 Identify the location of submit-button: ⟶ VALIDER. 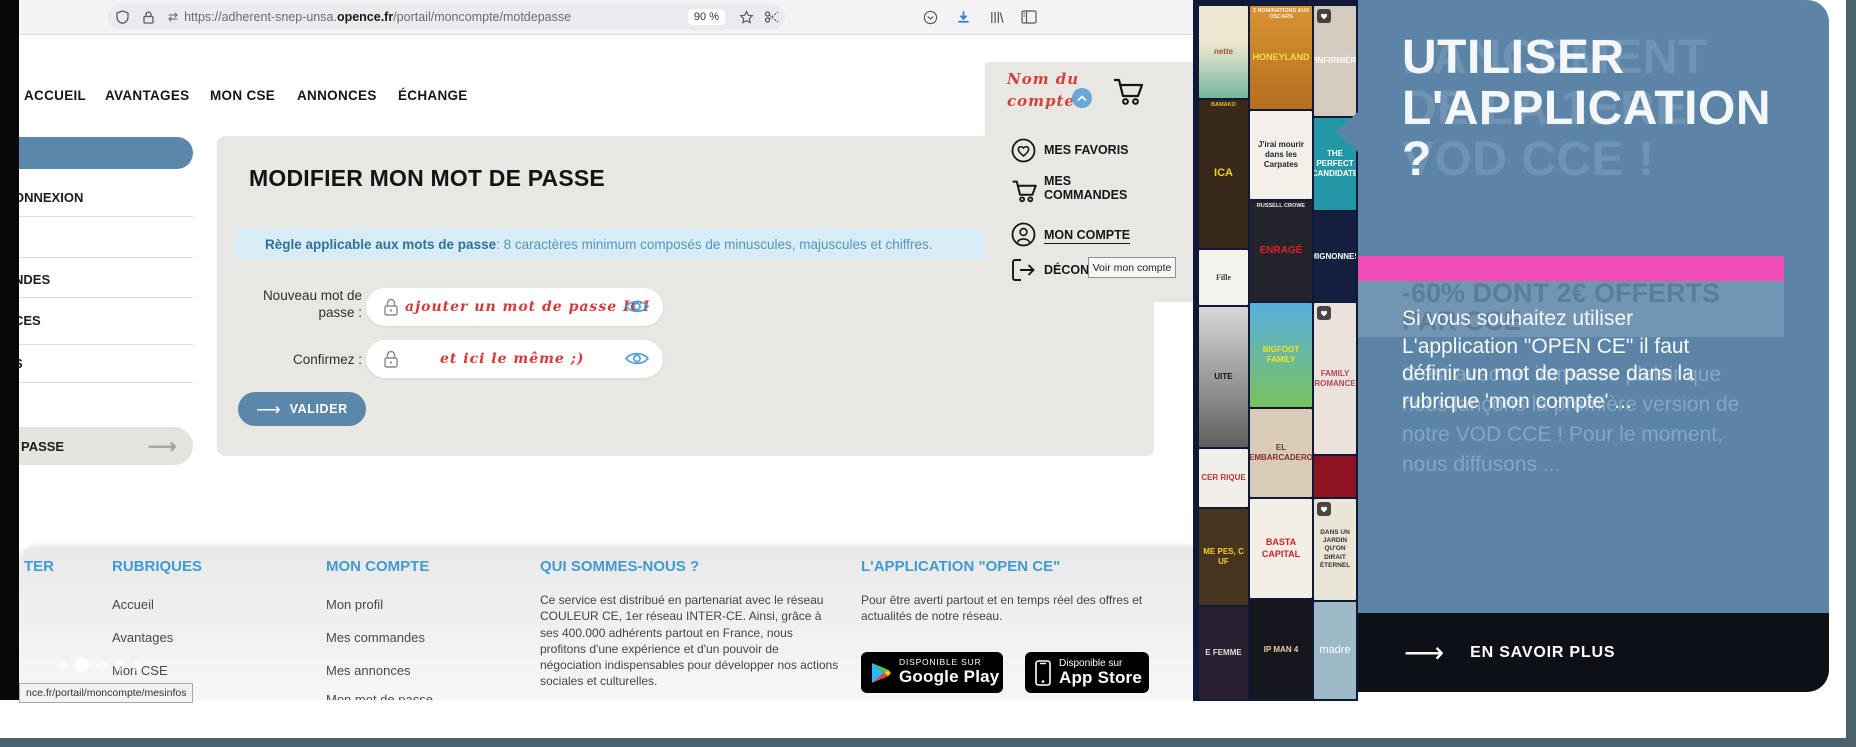
(302, 409).